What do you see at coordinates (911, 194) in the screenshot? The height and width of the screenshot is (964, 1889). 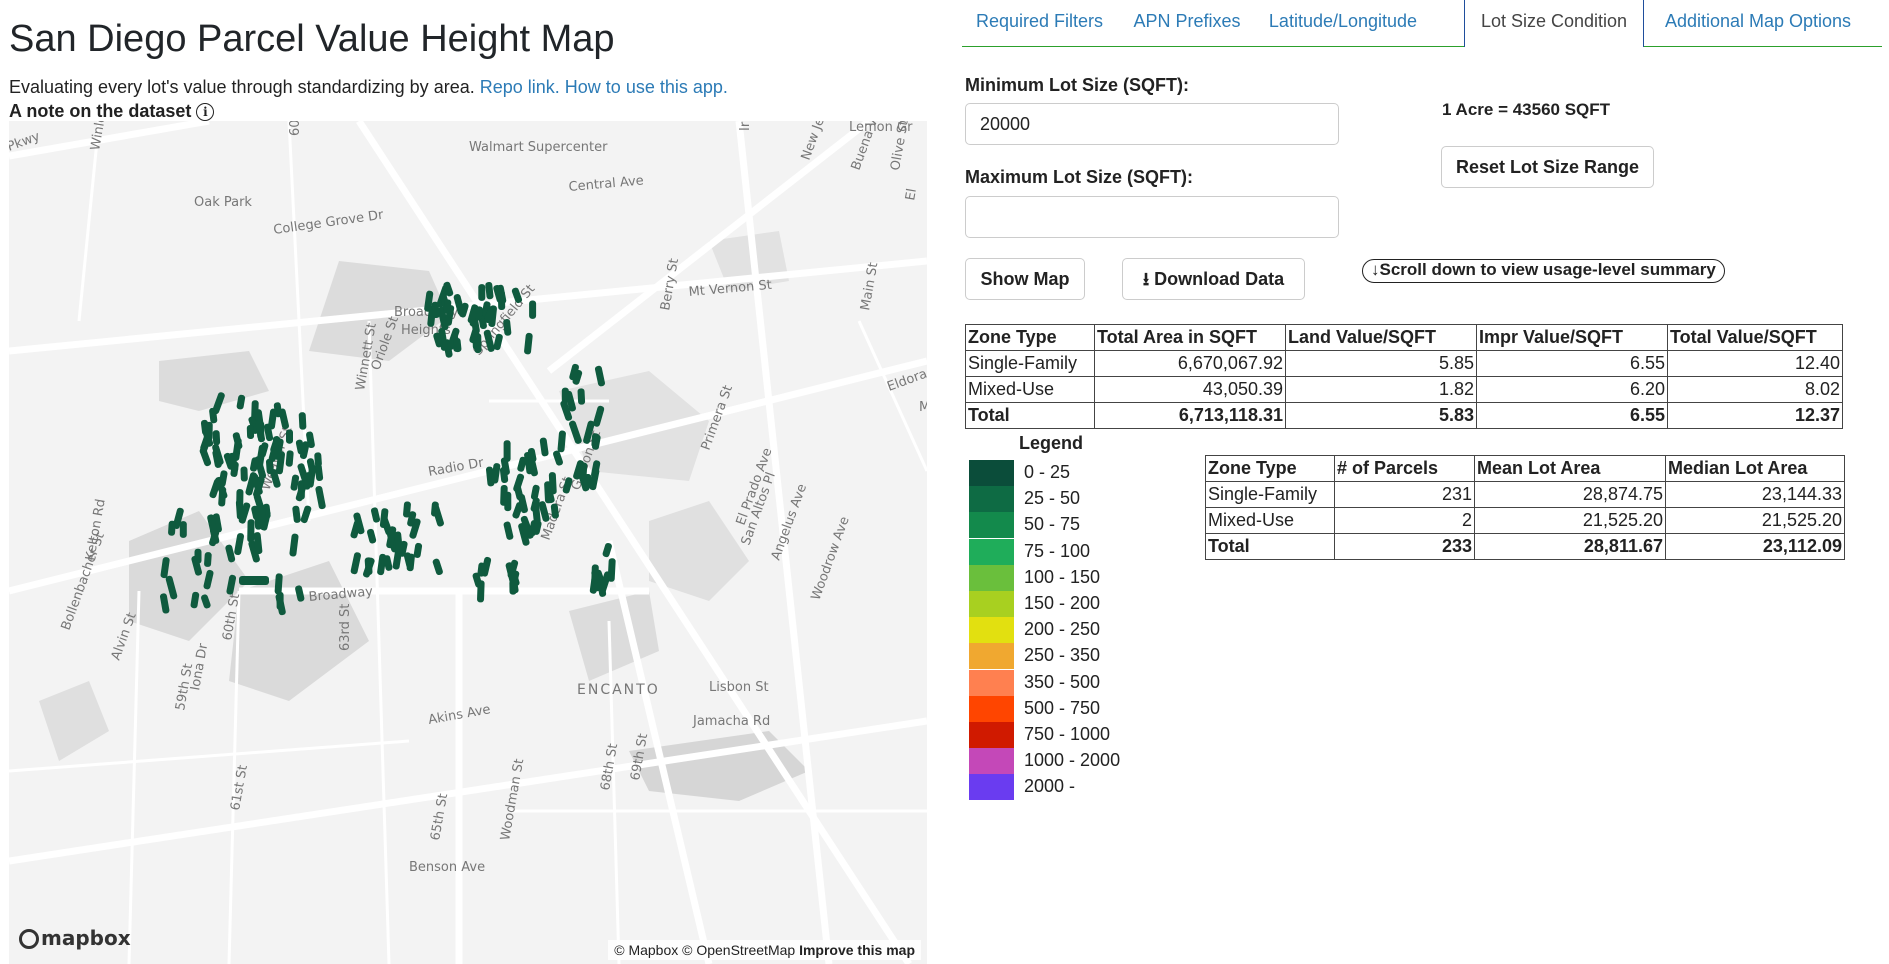 I see `map-label: El` at bounding box center [911, 194].